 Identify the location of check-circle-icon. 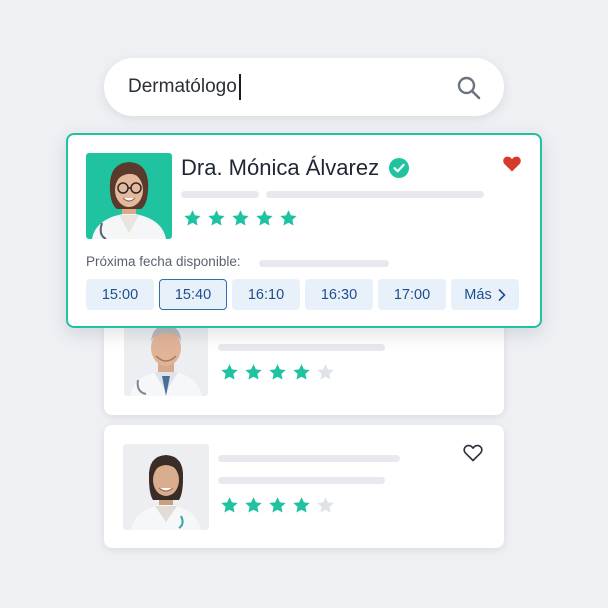
(399, 168).